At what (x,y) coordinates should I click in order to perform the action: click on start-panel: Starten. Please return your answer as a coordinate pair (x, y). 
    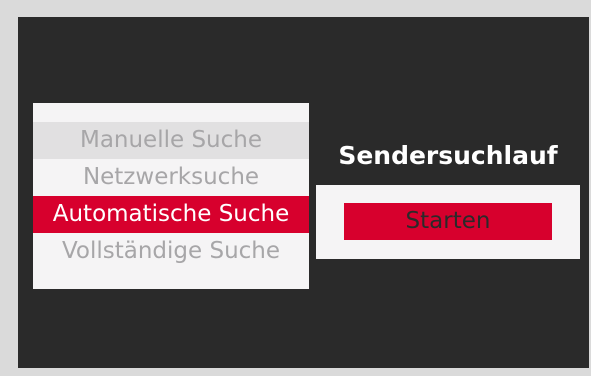
    Looking at the image, I should click on (448, 222).